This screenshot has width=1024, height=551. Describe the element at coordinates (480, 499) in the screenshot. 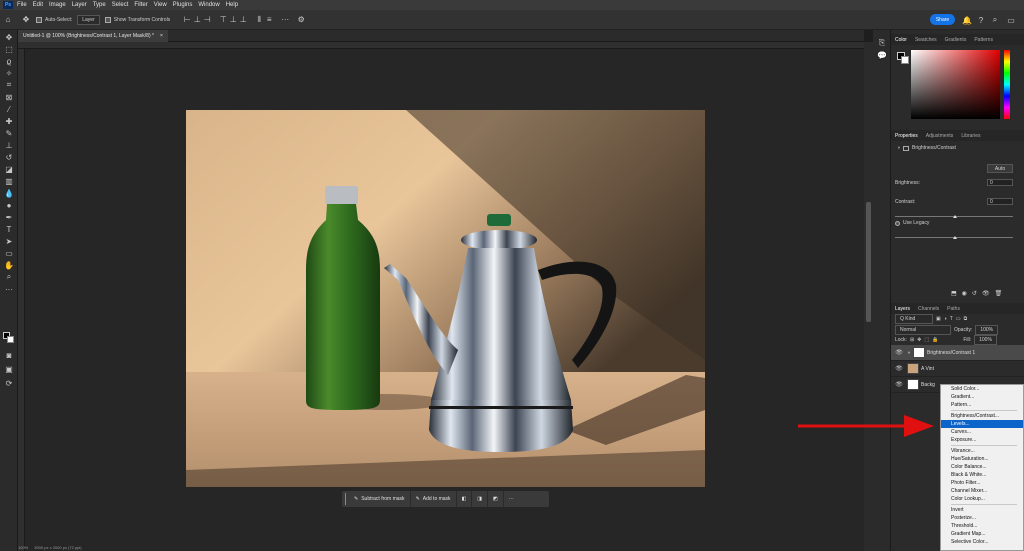

I see `mask-properties-button: ◨` at that location.